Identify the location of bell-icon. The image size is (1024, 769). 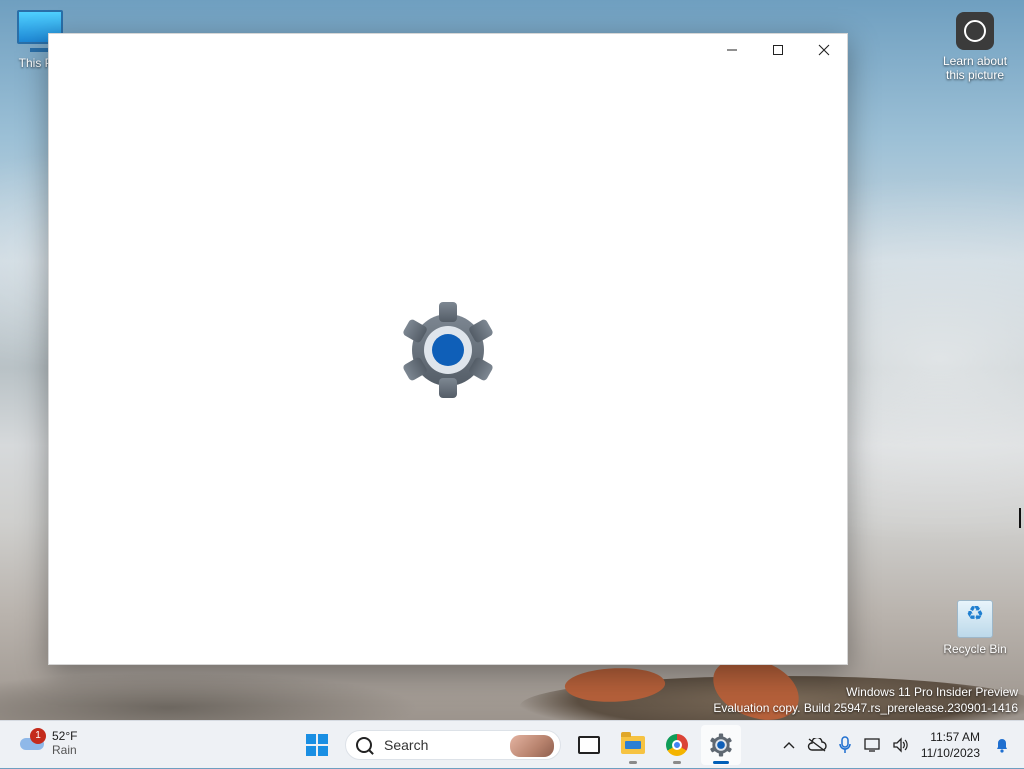
(1002, 746).